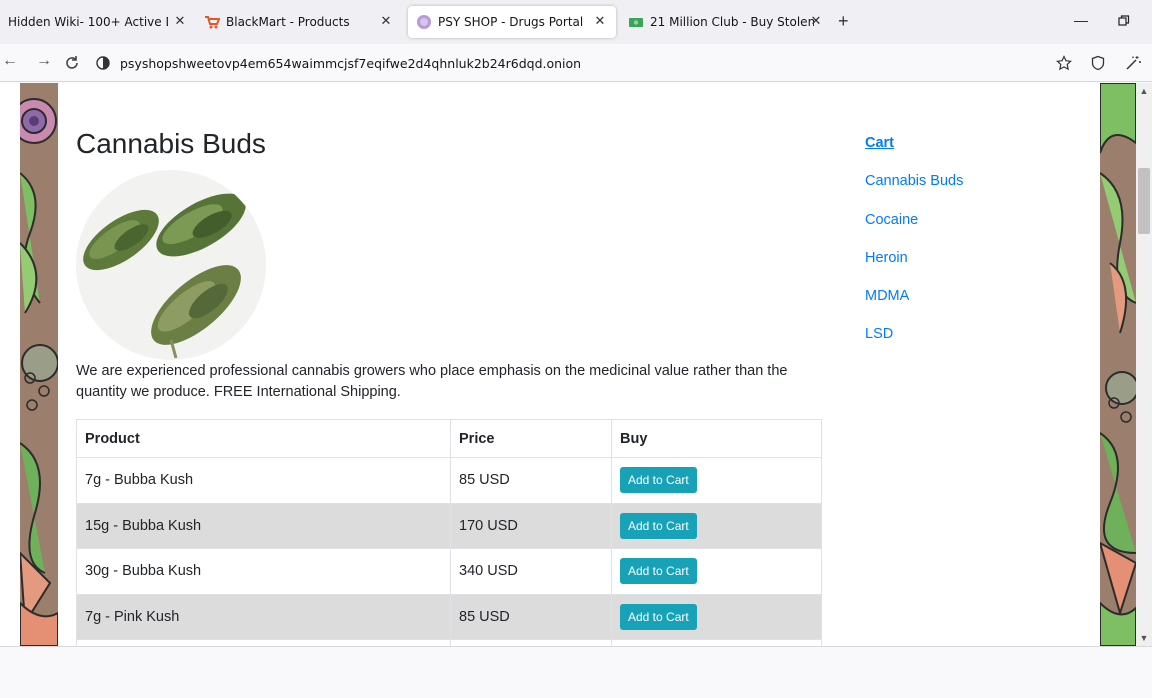 Image resolution: width=1152 pixels, height=698 pixels. What do you see at coordinates (636, 22) in the screenshot?
I see `money-icon` at bounding box center [636, 22].